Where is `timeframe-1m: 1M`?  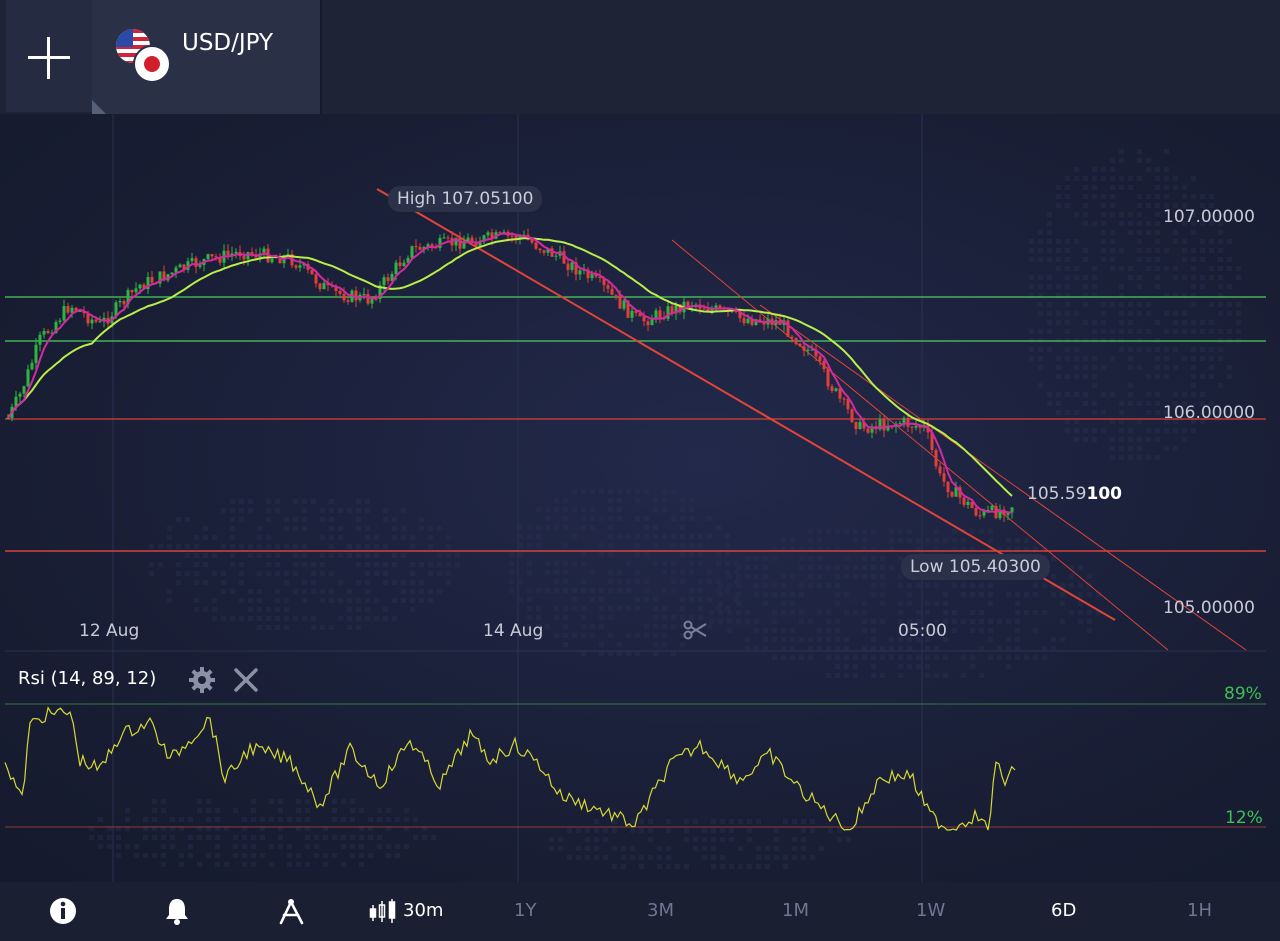 timeframe-1m: 1M is located at coordinates (795, 910).